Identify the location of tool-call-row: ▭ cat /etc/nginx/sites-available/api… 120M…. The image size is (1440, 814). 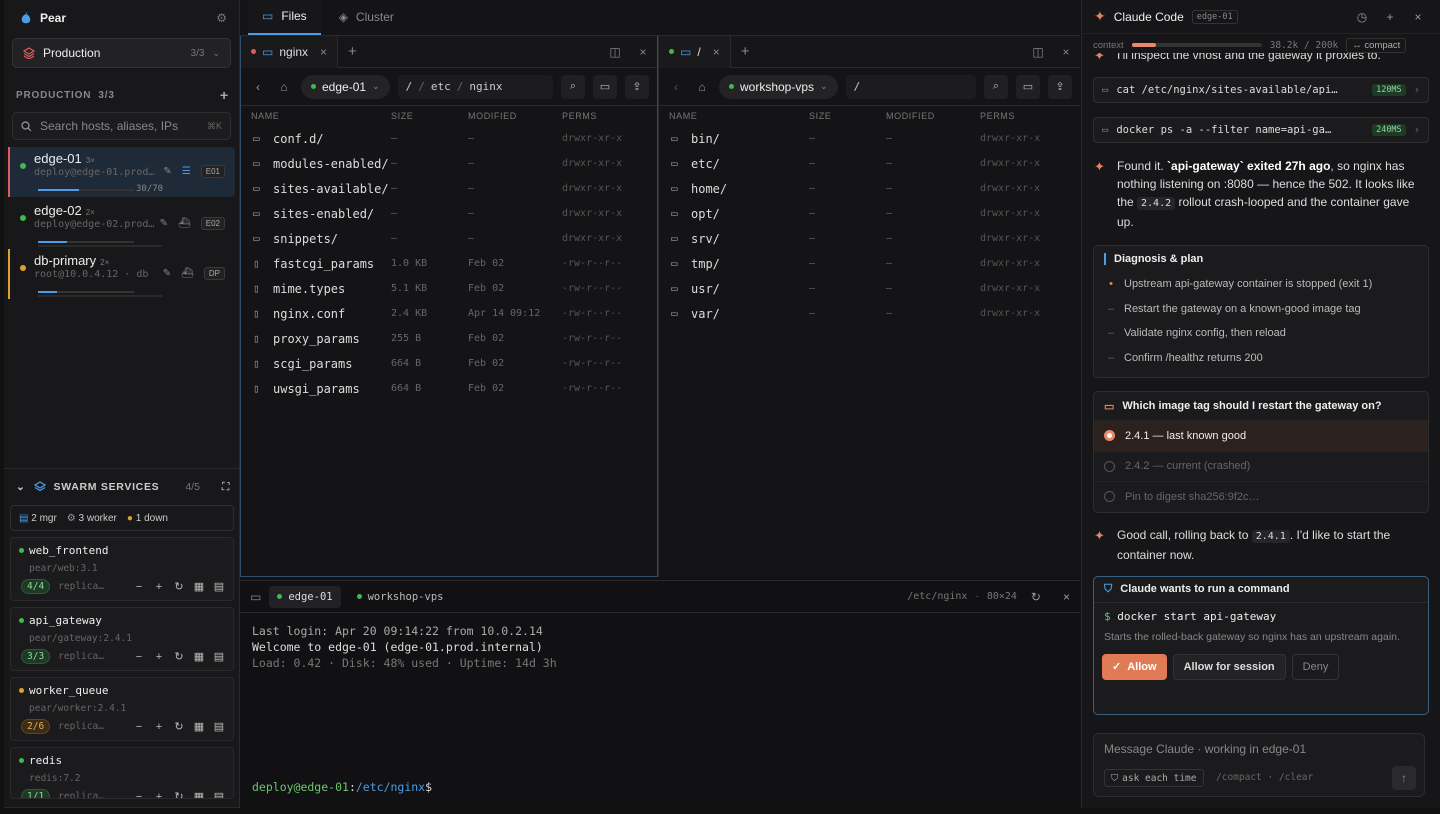
(1261, 90).